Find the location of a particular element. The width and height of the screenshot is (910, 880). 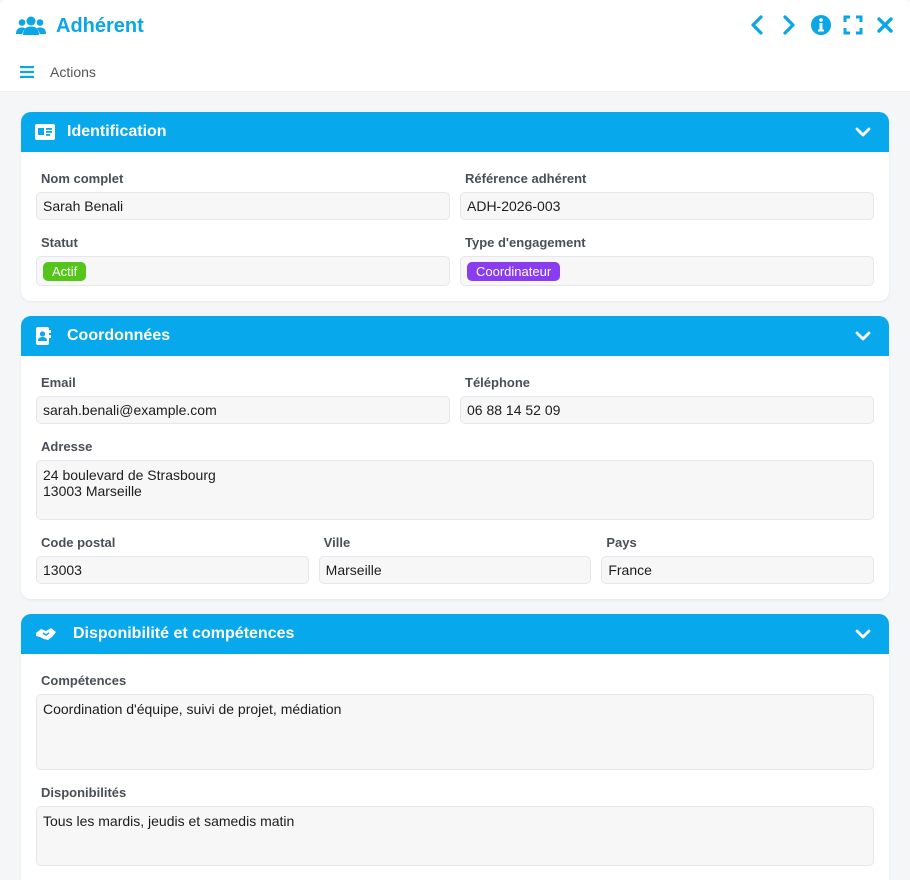

email-field: sarah.benali@example.com is located at coordinates (243, 410).